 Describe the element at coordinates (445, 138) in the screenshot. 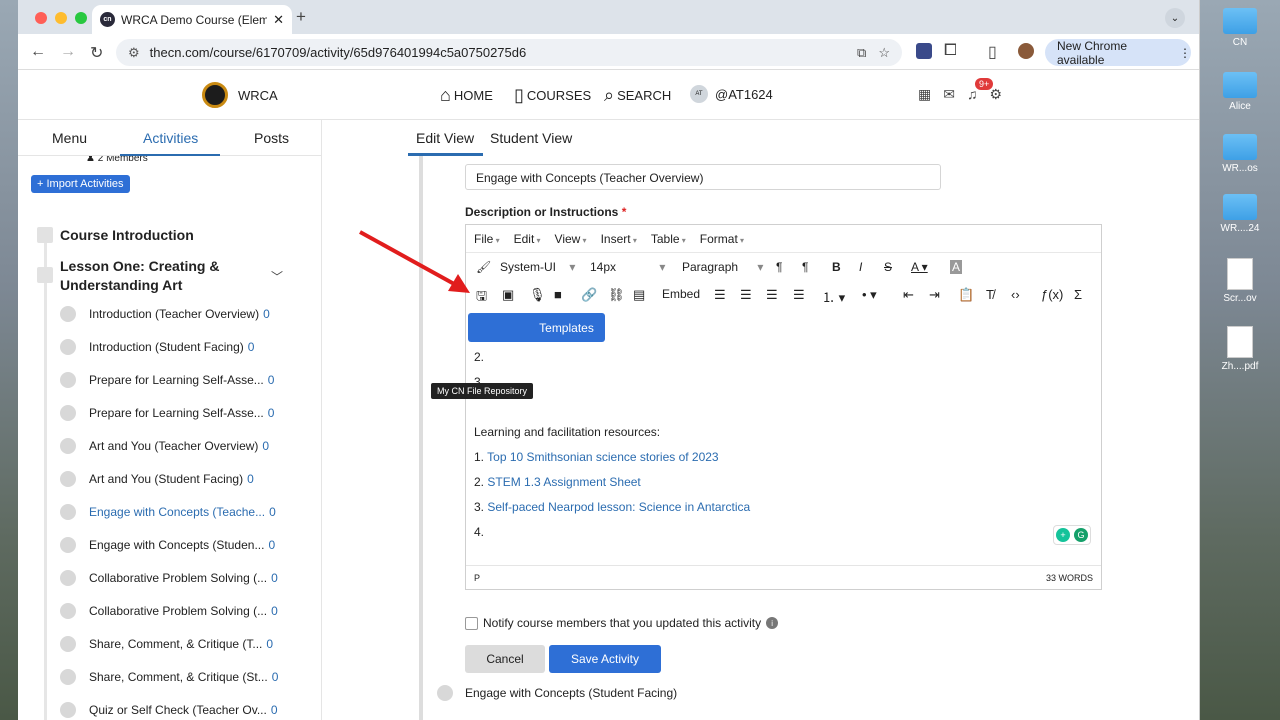

I see `tab-edit-view: Edit View` at that location.